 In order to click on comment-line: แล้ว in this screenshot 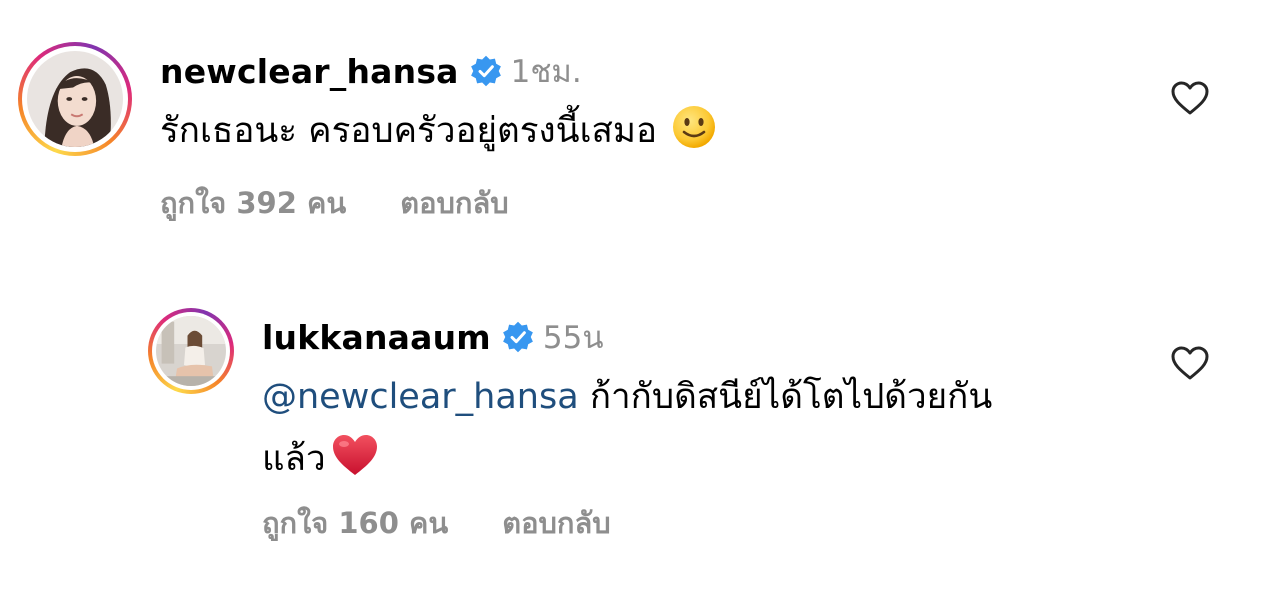, I will do `click(627, 459)`.